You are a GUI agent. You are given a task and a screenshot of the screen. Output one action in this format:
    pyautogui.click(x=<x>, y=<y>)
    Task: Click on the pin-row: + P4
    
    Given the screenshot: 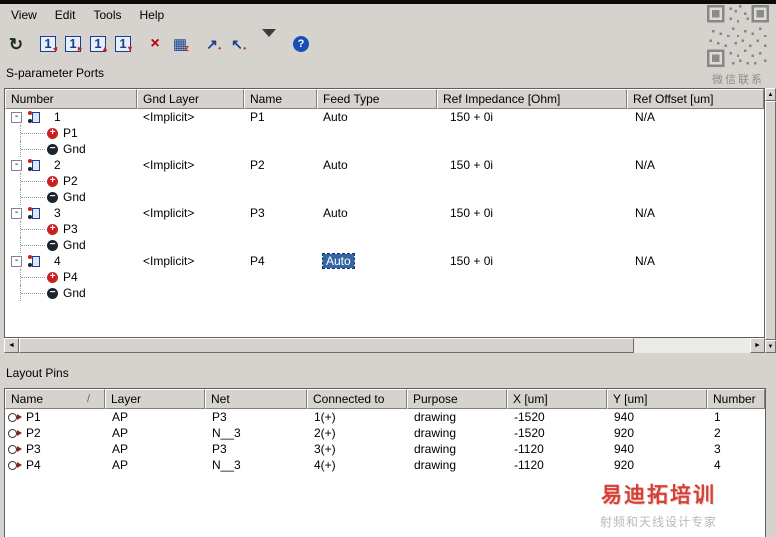 What is the action you would take?
    pyautogui.click(x=384, y=277)
    